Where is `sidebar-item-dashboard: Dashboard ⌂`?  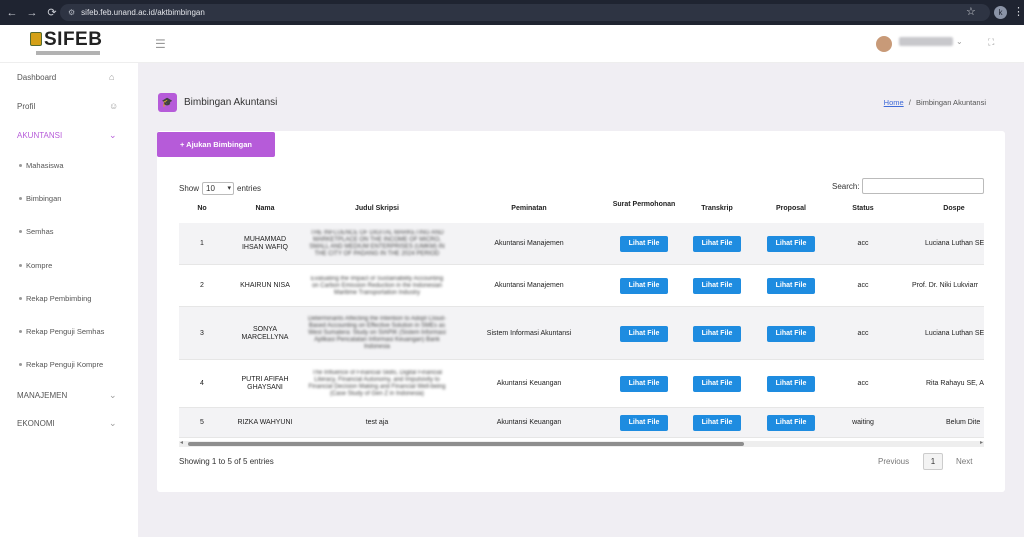
sidebar-item-dashboard: Dashboard ⌂ is located at coordinates (69, 79).